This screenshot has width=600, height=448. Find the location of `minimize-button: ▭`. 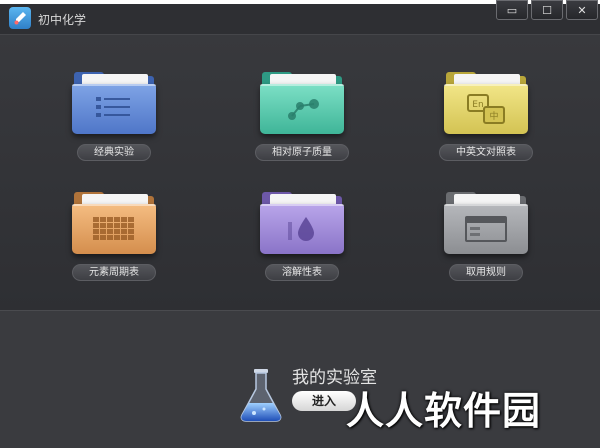

minimize-button: ▭ is located at coordinates (512, 10).